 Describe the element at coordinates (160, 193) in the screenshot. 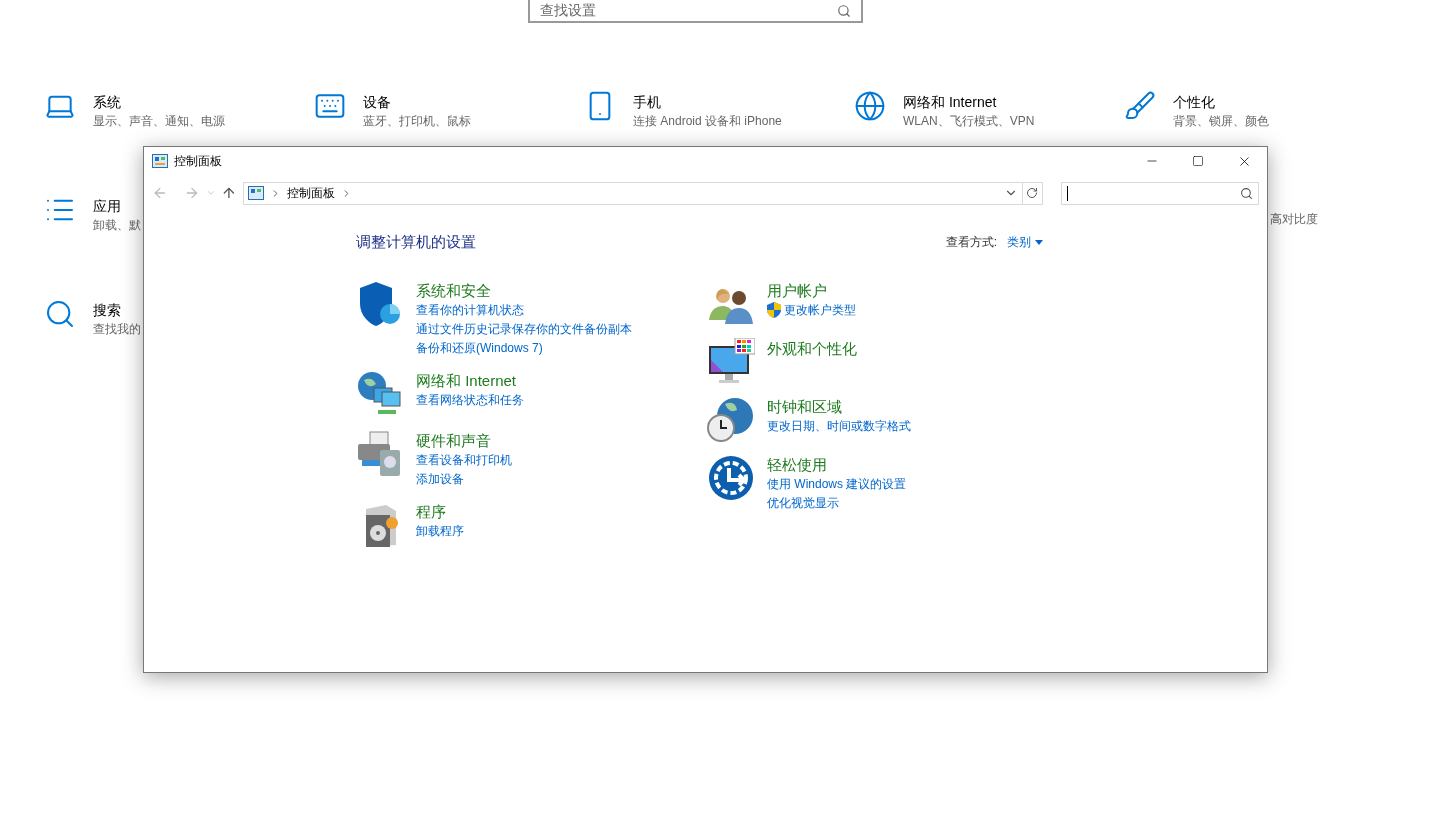

I see `back-button` at that location.